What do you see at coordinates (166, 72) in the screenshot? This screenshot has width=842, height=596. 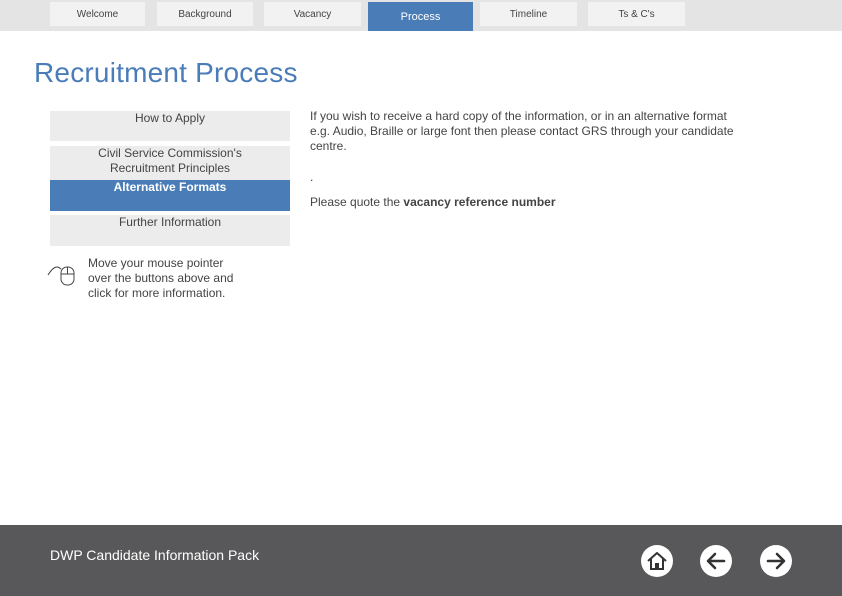 I see `page-title: Recruitment Process` at bounding box center [166, 72].